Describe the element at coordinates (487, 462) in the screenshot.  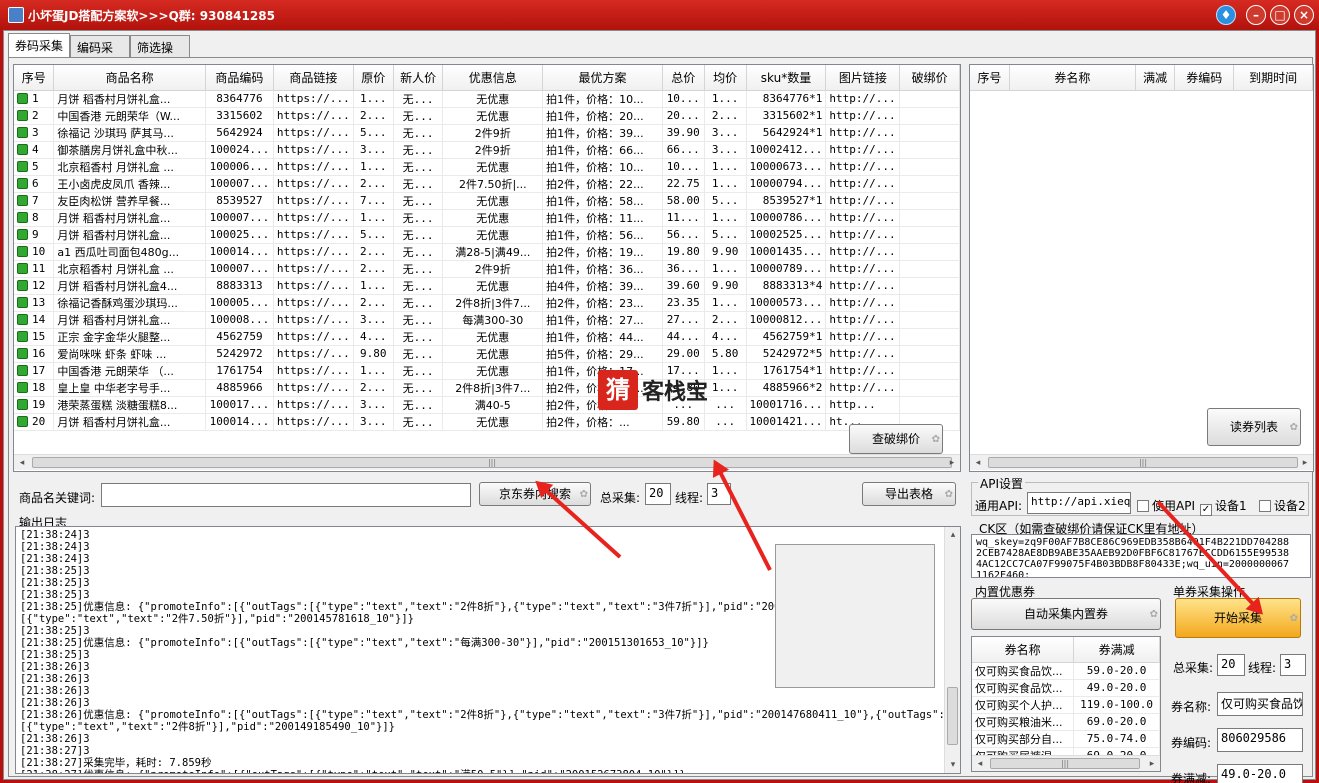
I see `product-table-hscroll: ◂ ||| ▸` at that location.